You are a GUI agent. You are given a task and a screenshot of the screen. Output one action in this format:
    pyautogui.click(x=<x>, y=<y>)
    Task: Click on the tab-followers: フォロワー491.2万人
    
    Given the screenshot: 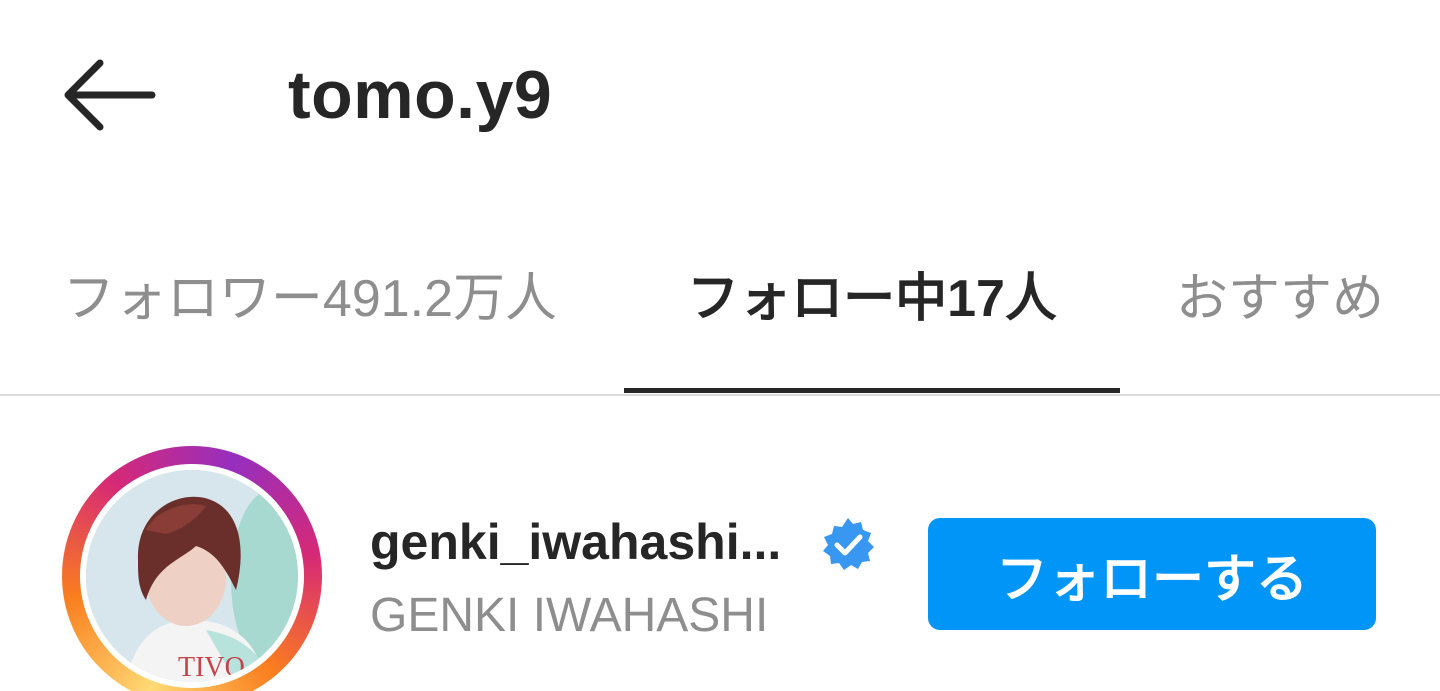 What is the action you would take?
    pyautogui.click(x=310, y=317)
    